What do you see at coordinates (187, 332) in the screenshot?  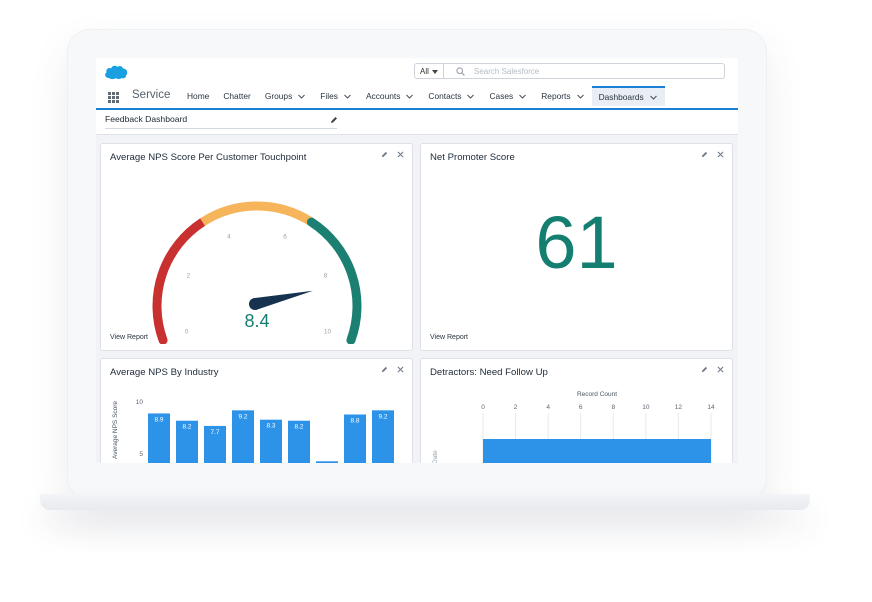 I see `gauge-tick-label: 0` at bounding box center [187, 332].